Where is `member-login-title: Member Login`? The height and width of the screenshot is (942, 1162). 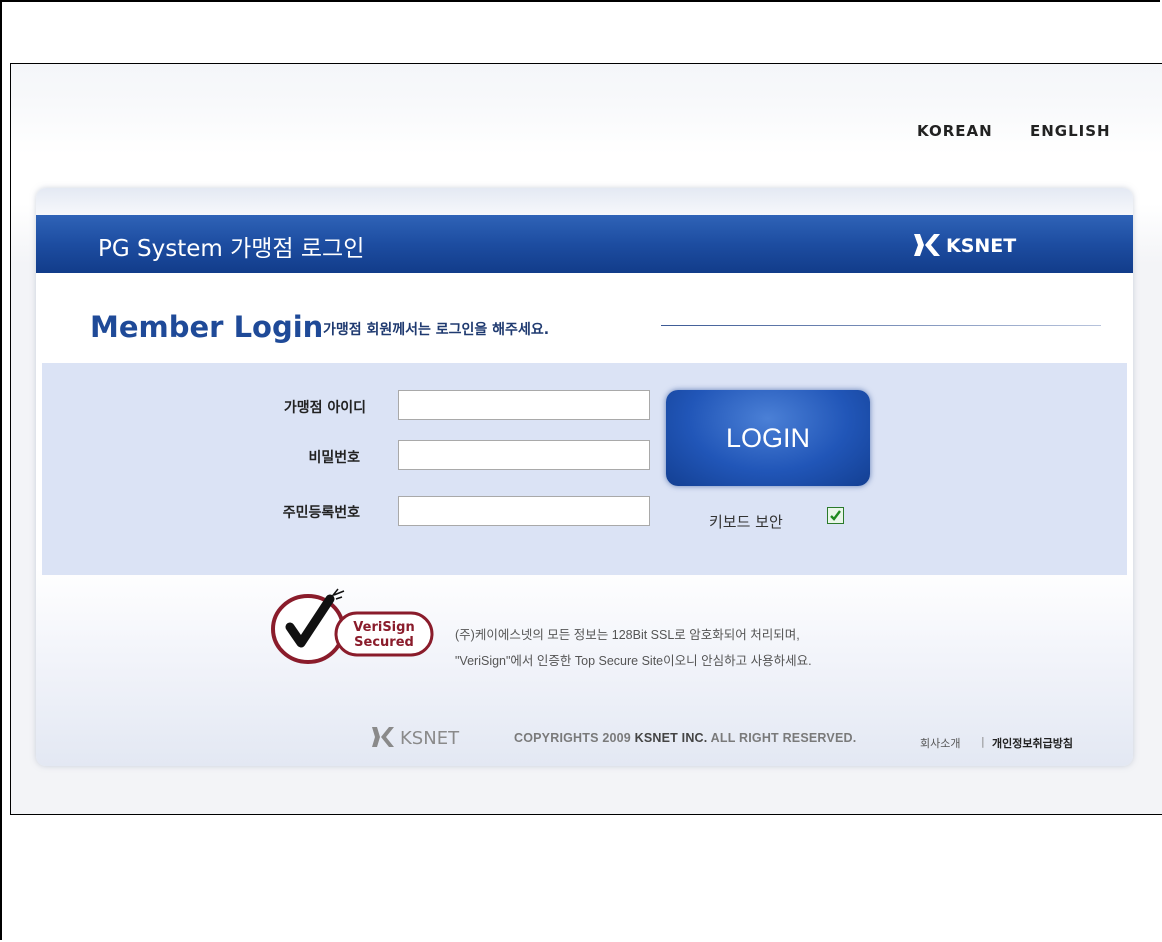
member-login-title: Member Login is located at coordinates (207, 327).